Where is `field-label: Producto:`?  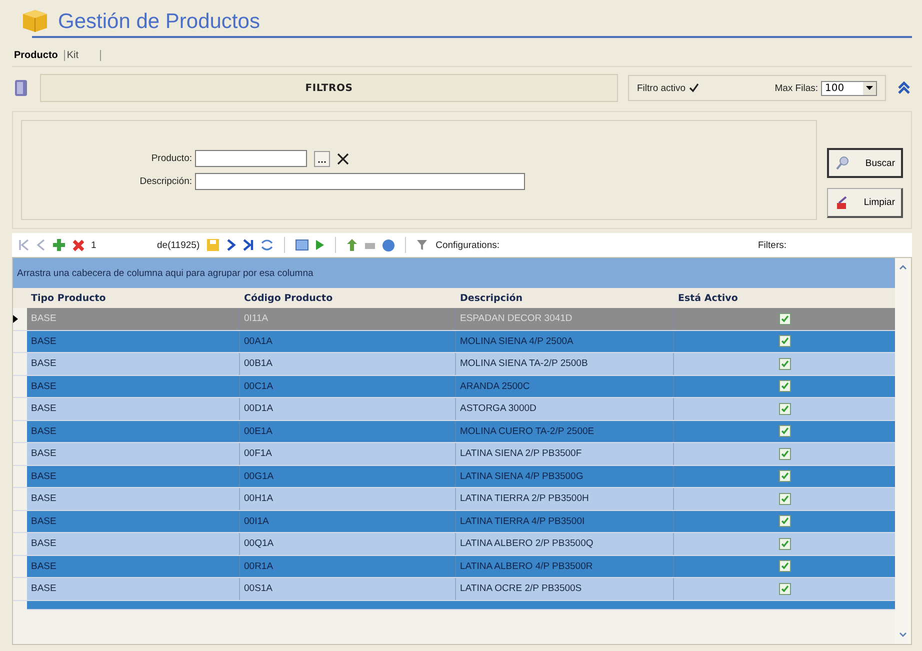 field-label: Producto: is located at coordinates (171, 158).